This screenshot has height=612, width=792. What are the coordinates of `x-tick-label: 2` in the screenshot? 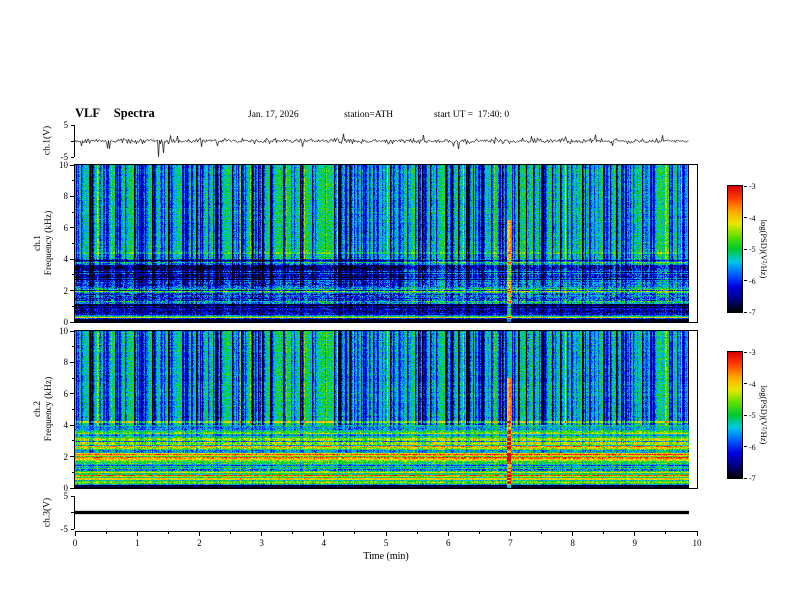 It's located at (199, 543).